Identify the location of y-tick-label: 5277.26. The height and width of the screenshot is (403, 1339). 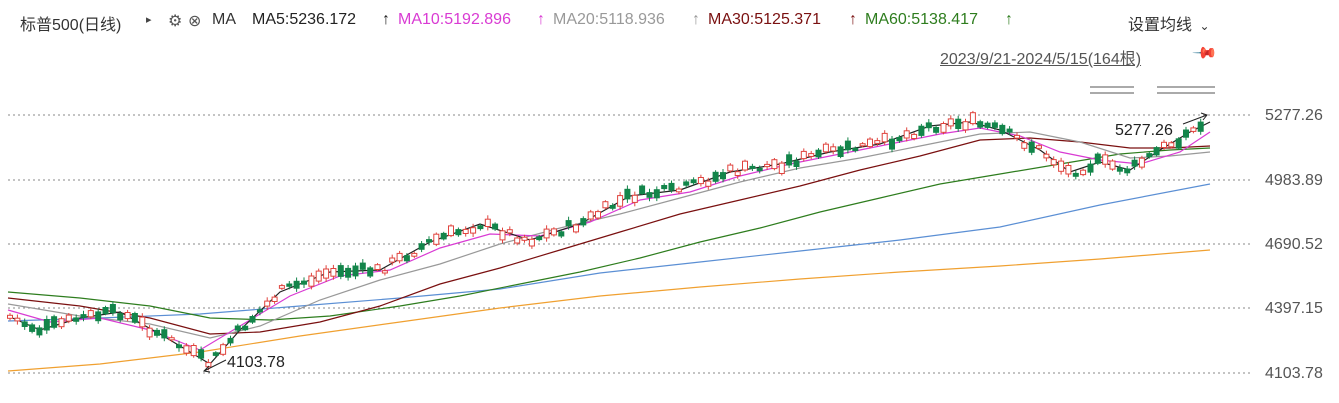
(1294, 115).